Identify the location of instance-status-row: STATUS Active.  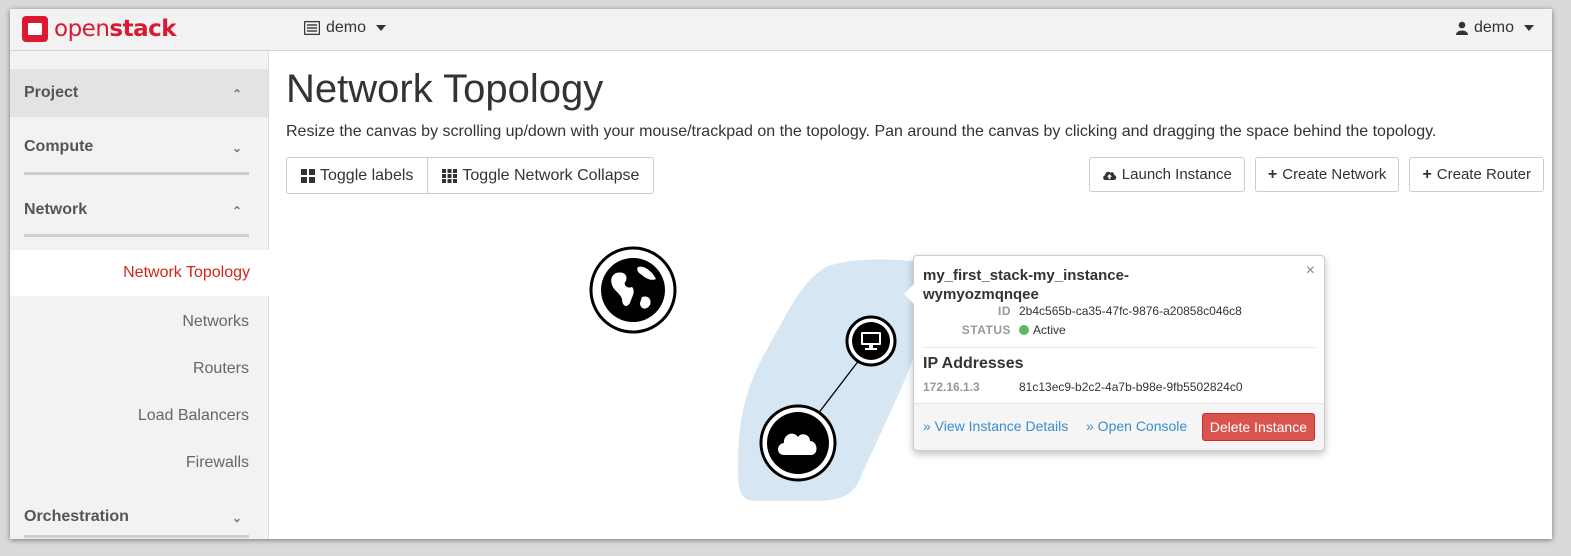
(1119, 331).